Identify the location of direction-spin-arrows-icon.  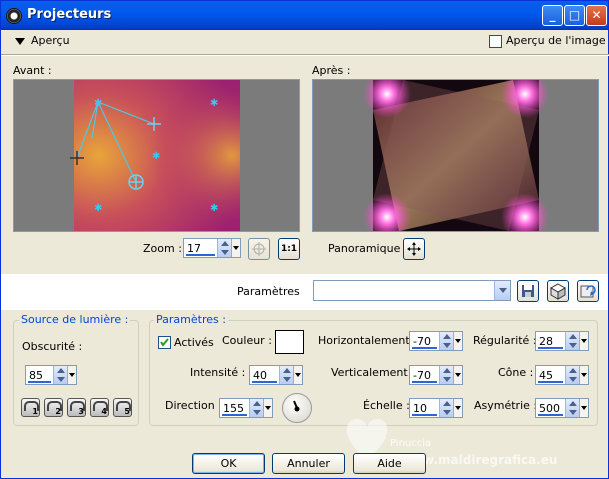
(256, 408).